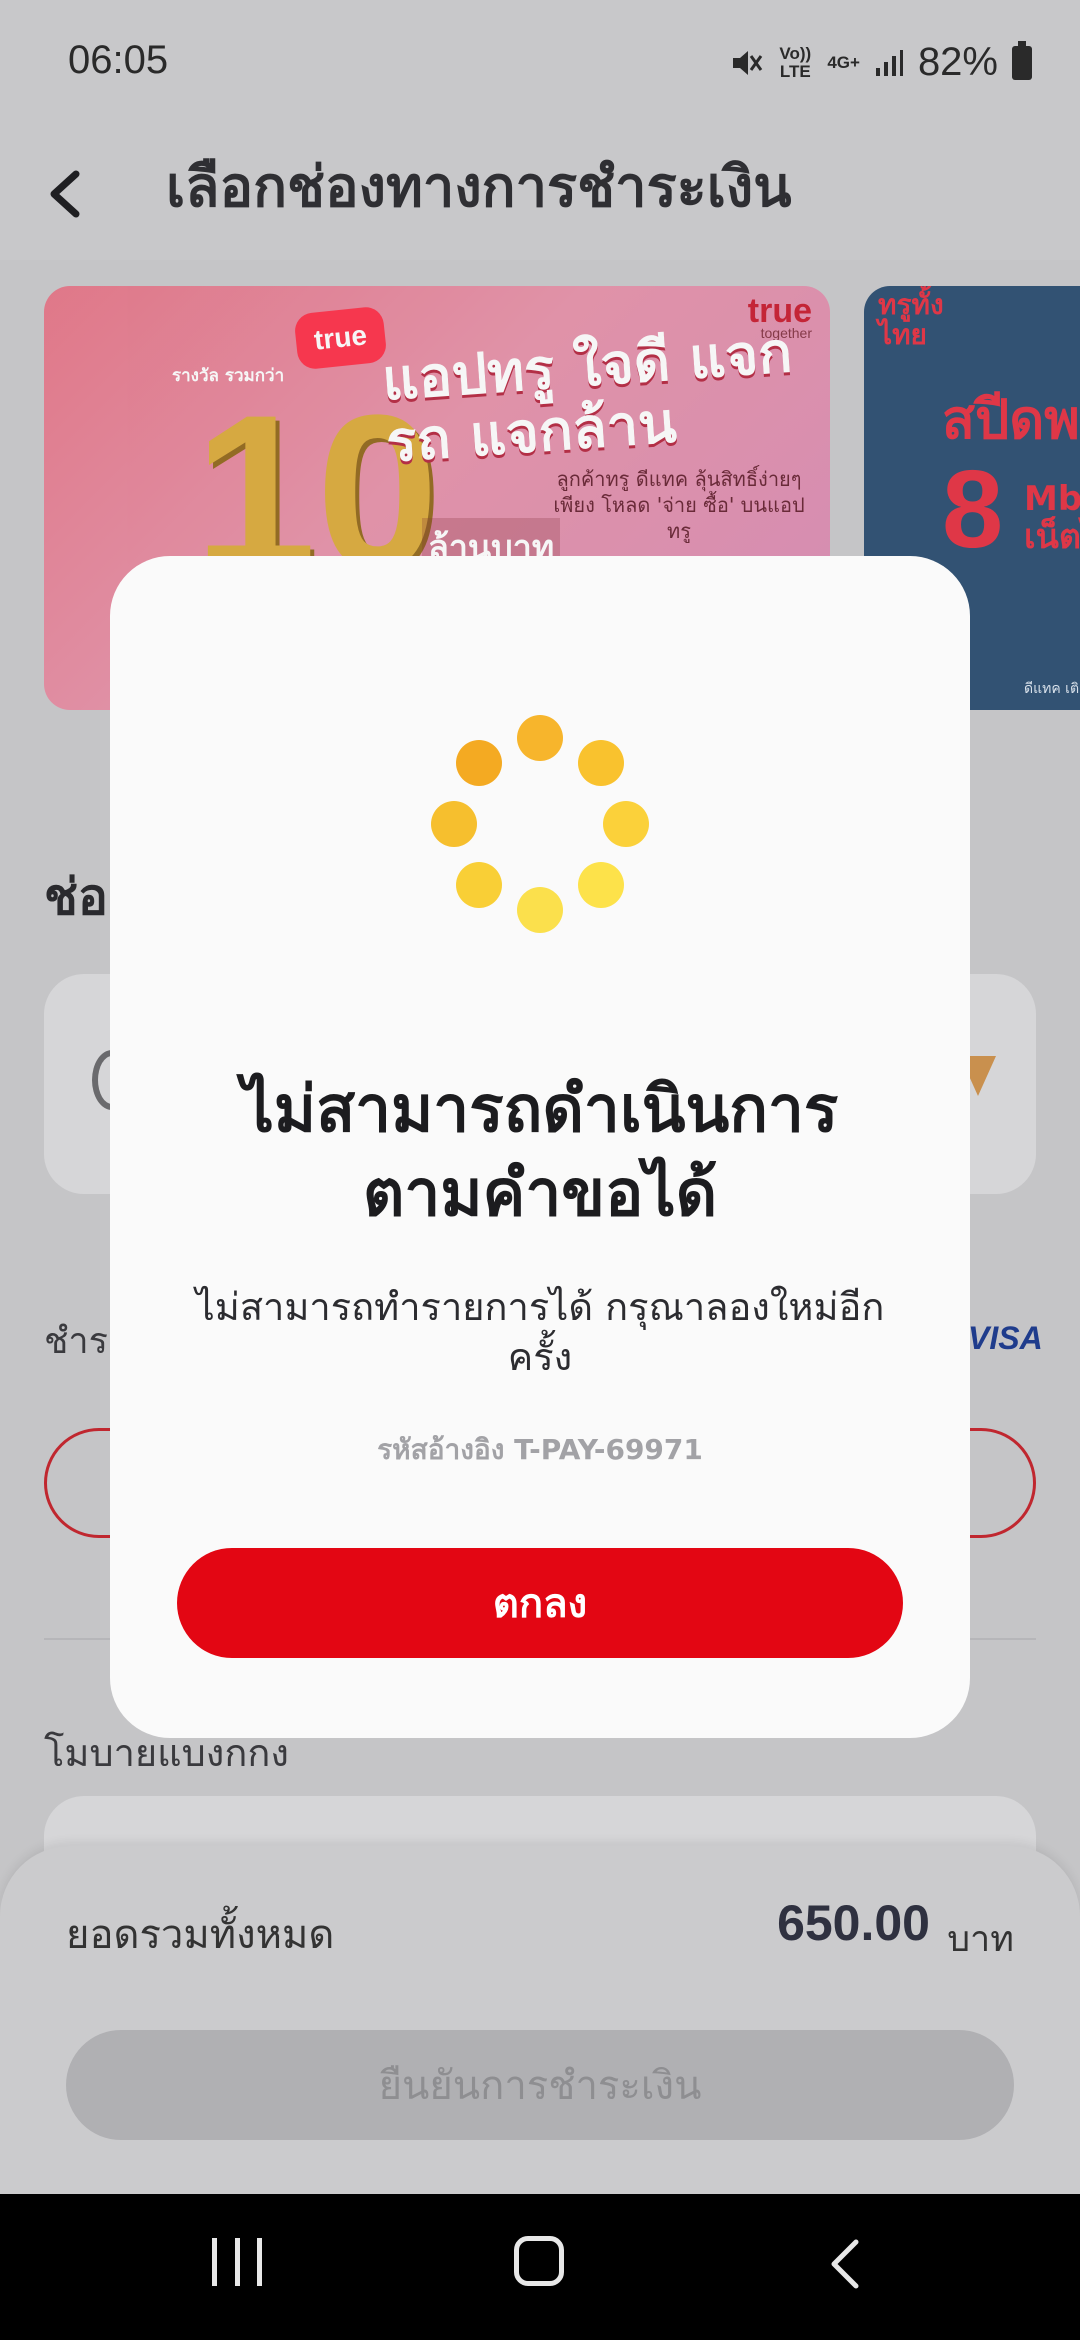 This screenshot has height=2340, width=1080. Describe the element at coordinates (1052, 689) in the screenshot. I see `banner-2-footnote: ดีแทค เติ` at that location.